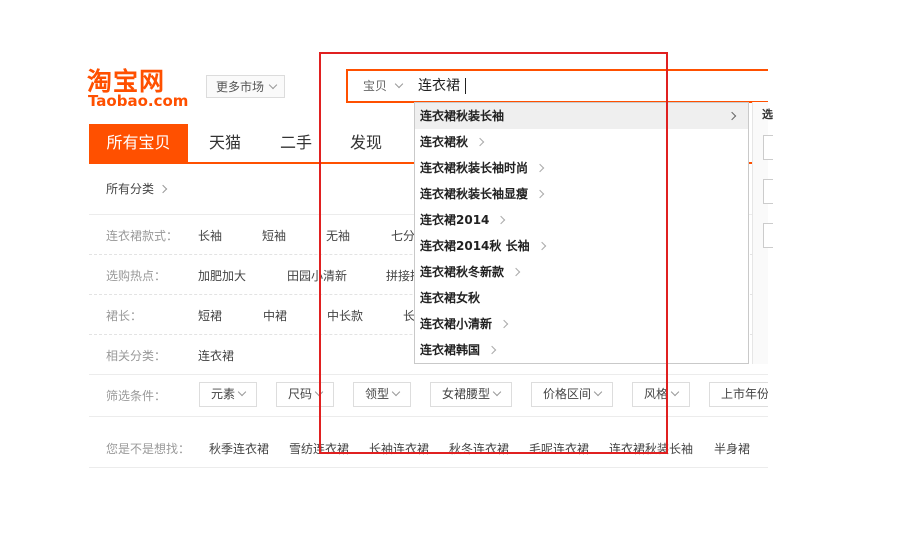 The image size is (906, 548). What do you see at coordinates (474, 168) in the screenshot?
I see `autocomplete-text: 连衣裙秋装长袖时尚` at bounding box center [474, 168].